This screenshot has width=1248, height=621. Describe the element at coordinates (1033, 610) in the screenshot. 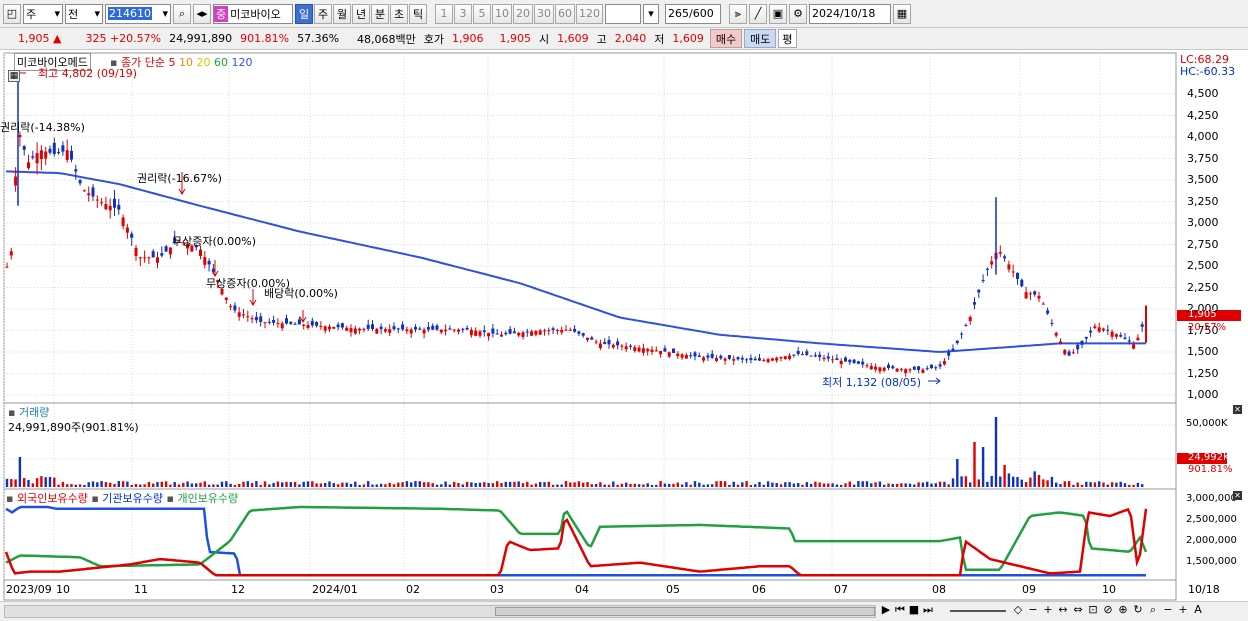

I see `minus-icon: −` at that location.